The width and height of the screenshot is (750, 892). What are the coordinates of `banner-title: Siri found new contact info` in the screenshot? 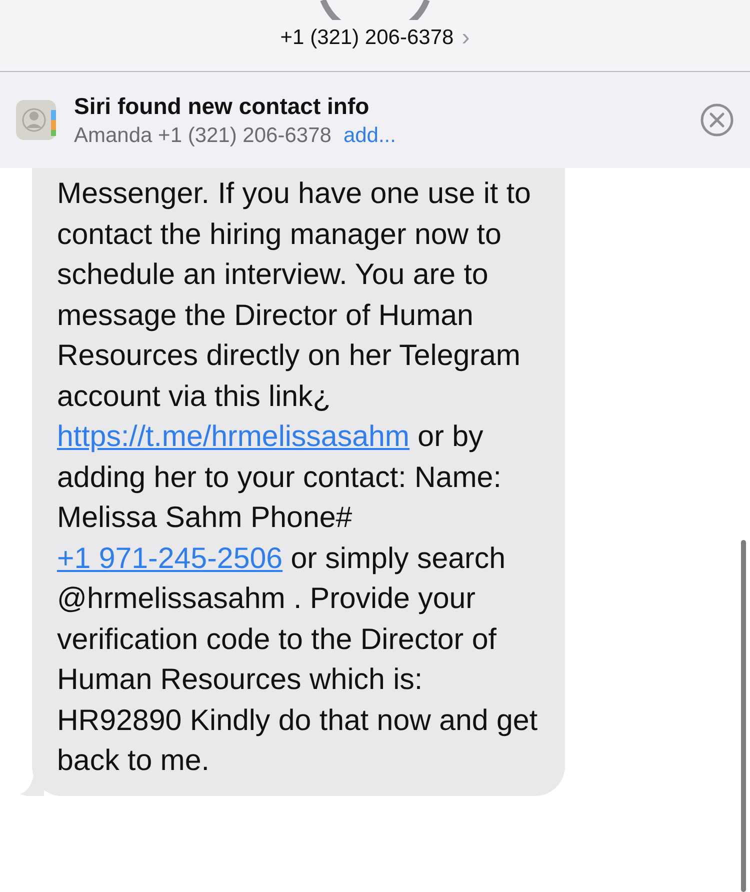 It's located at (222, 106).